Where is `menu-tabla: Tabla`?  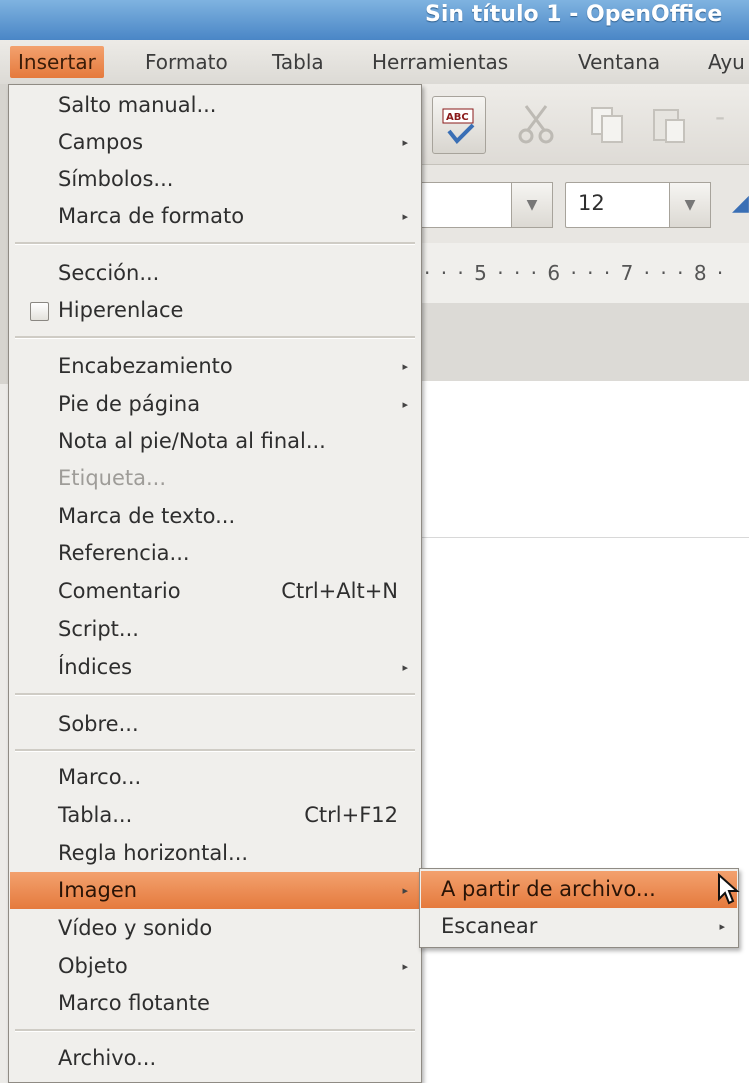 menu-tabla: Tabla is located at coordinates (298, 62).